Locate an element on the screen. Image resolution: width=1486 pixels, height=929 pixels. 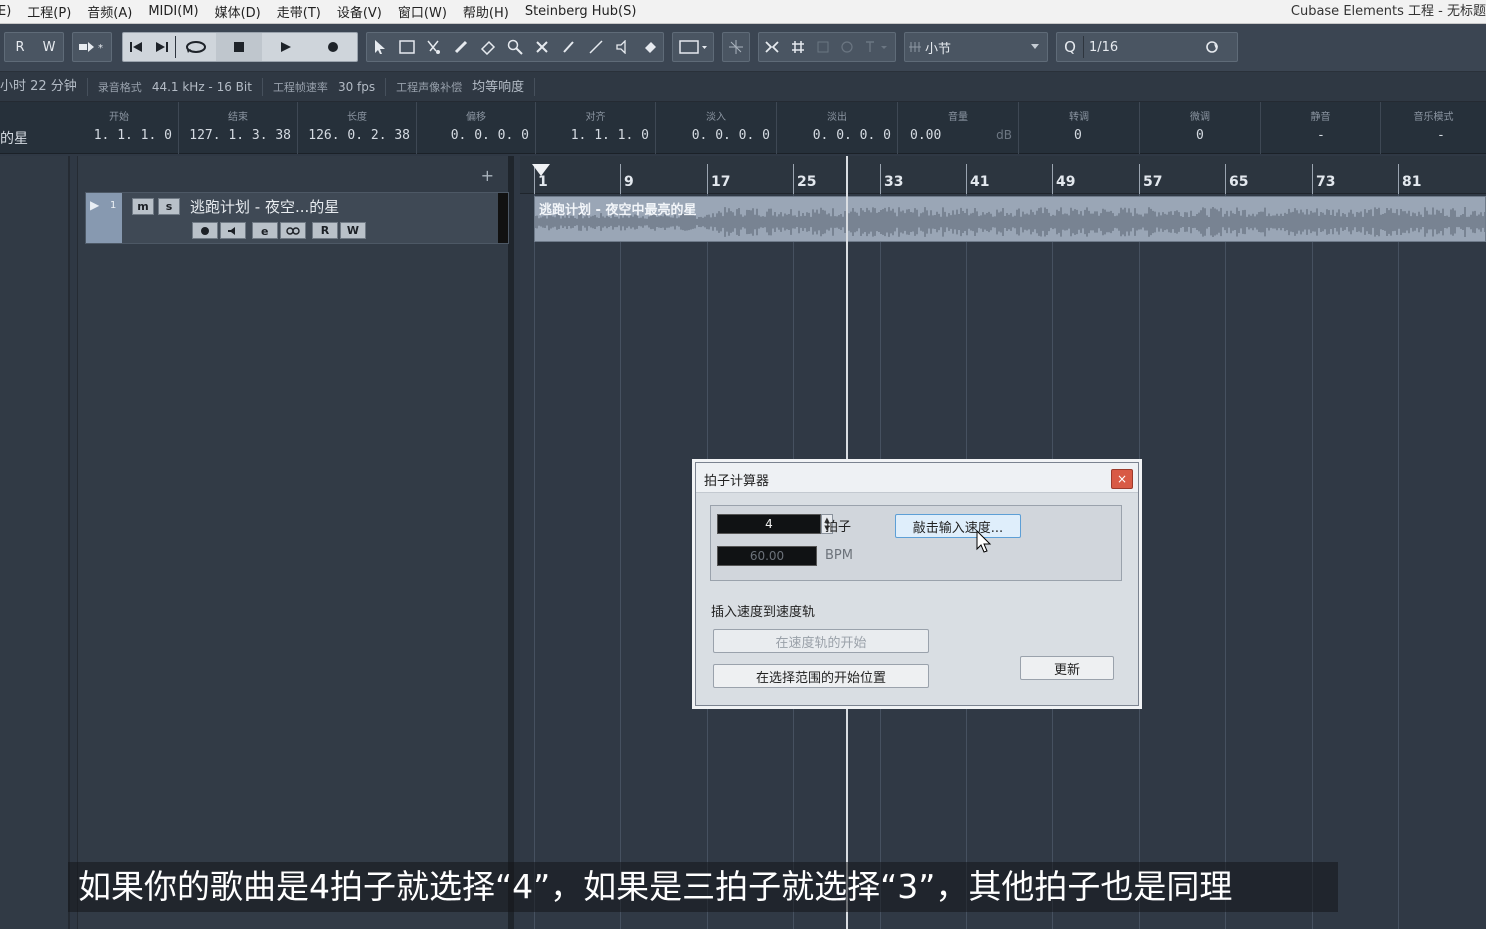
fade-out-cell: 淡出 0. 0. 0. 0 is located at coordinates (837, 128).